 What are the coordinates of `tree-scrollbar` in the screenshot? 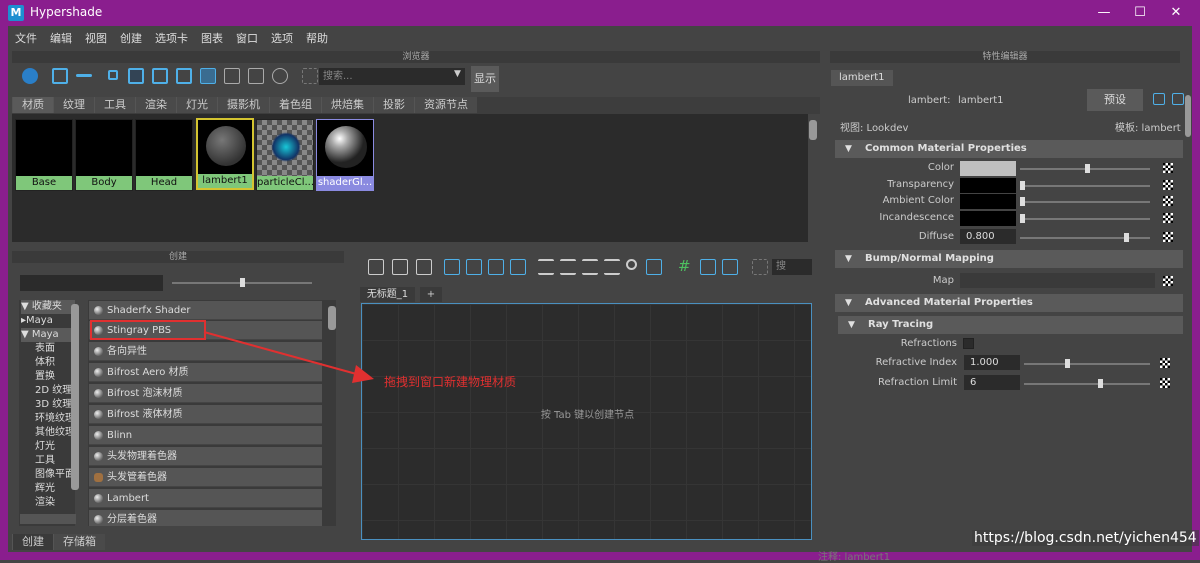 It's located at (75, 397).